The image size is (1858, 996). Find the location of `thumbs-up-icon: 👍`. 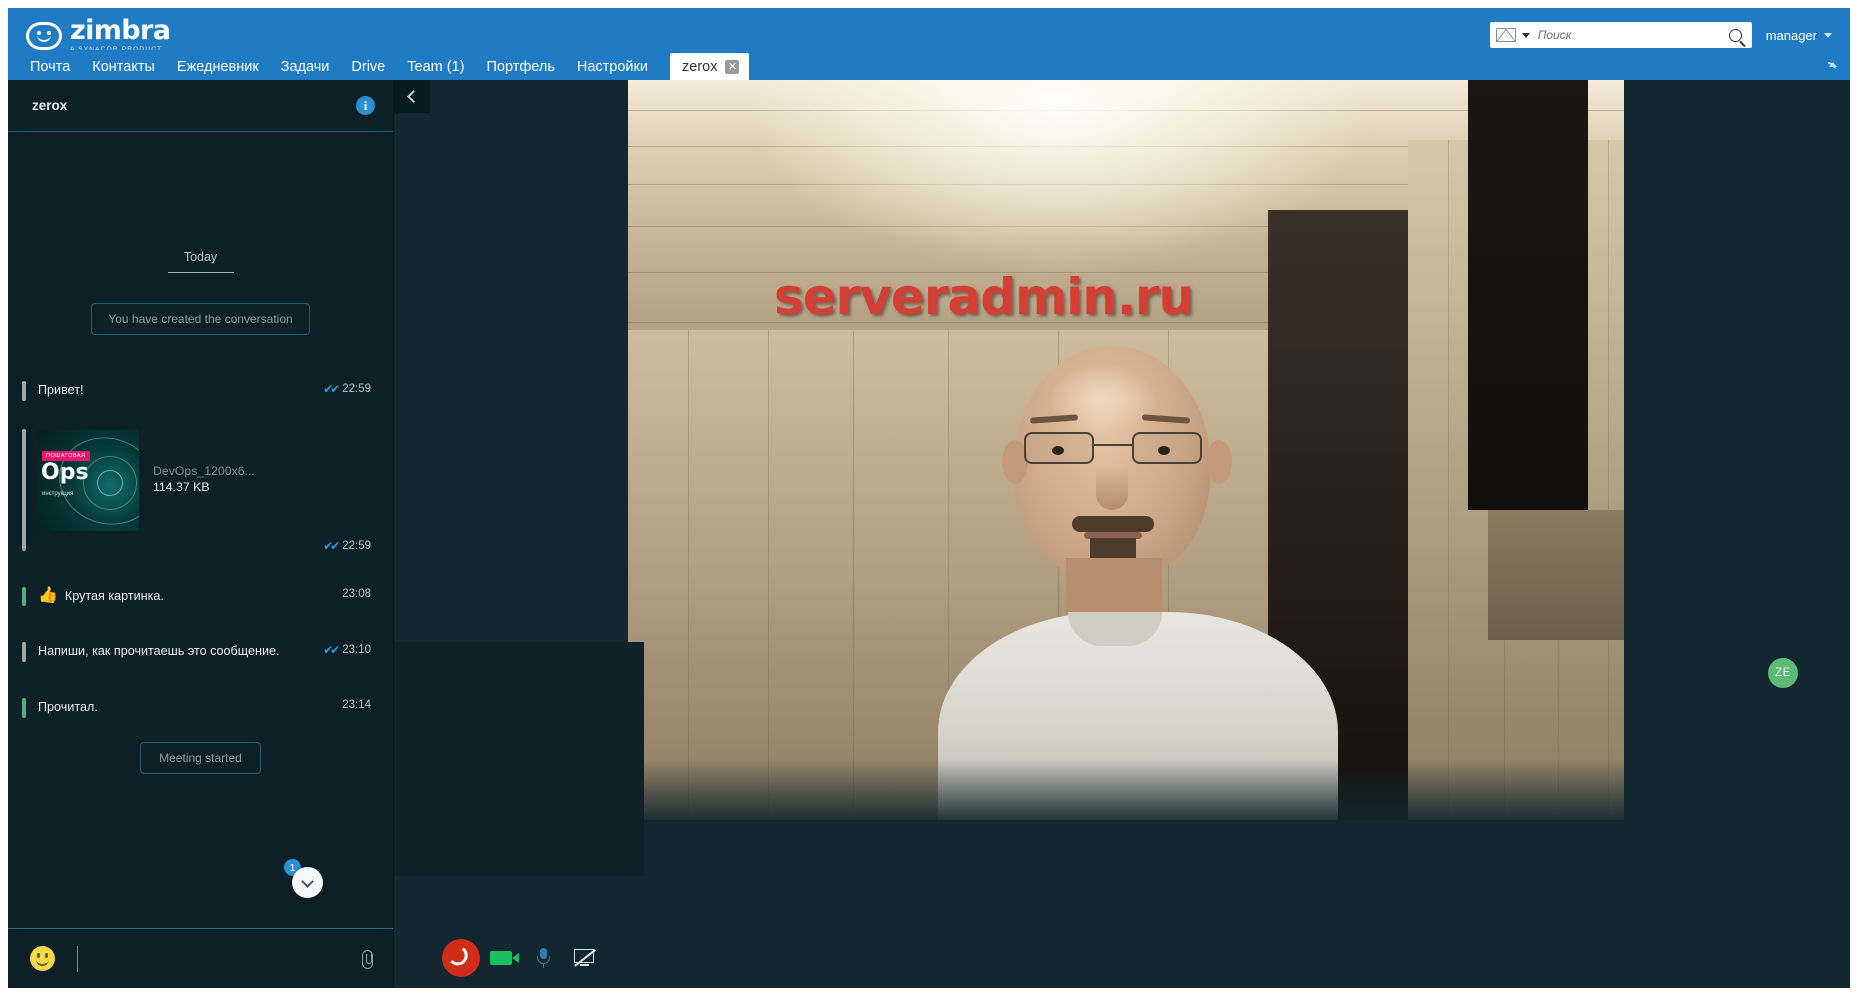

thumbs-up-icon: 👍 is located at coordinates (48, 595).